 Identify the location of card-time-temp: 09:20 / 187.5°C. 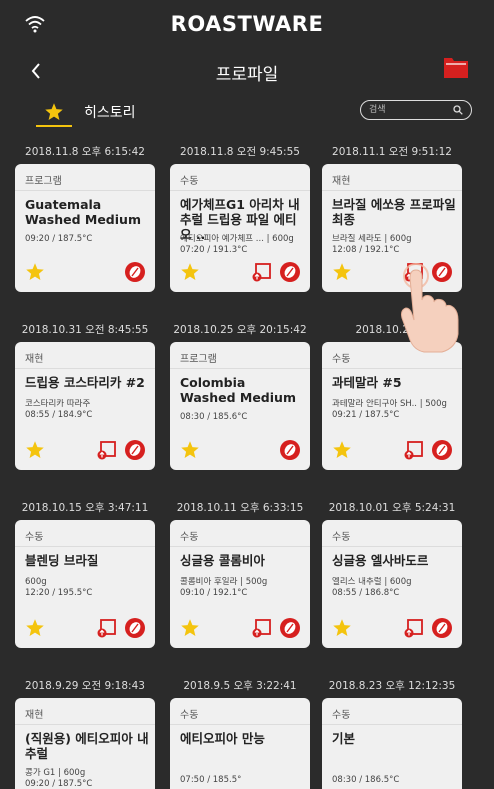
(59, 784).